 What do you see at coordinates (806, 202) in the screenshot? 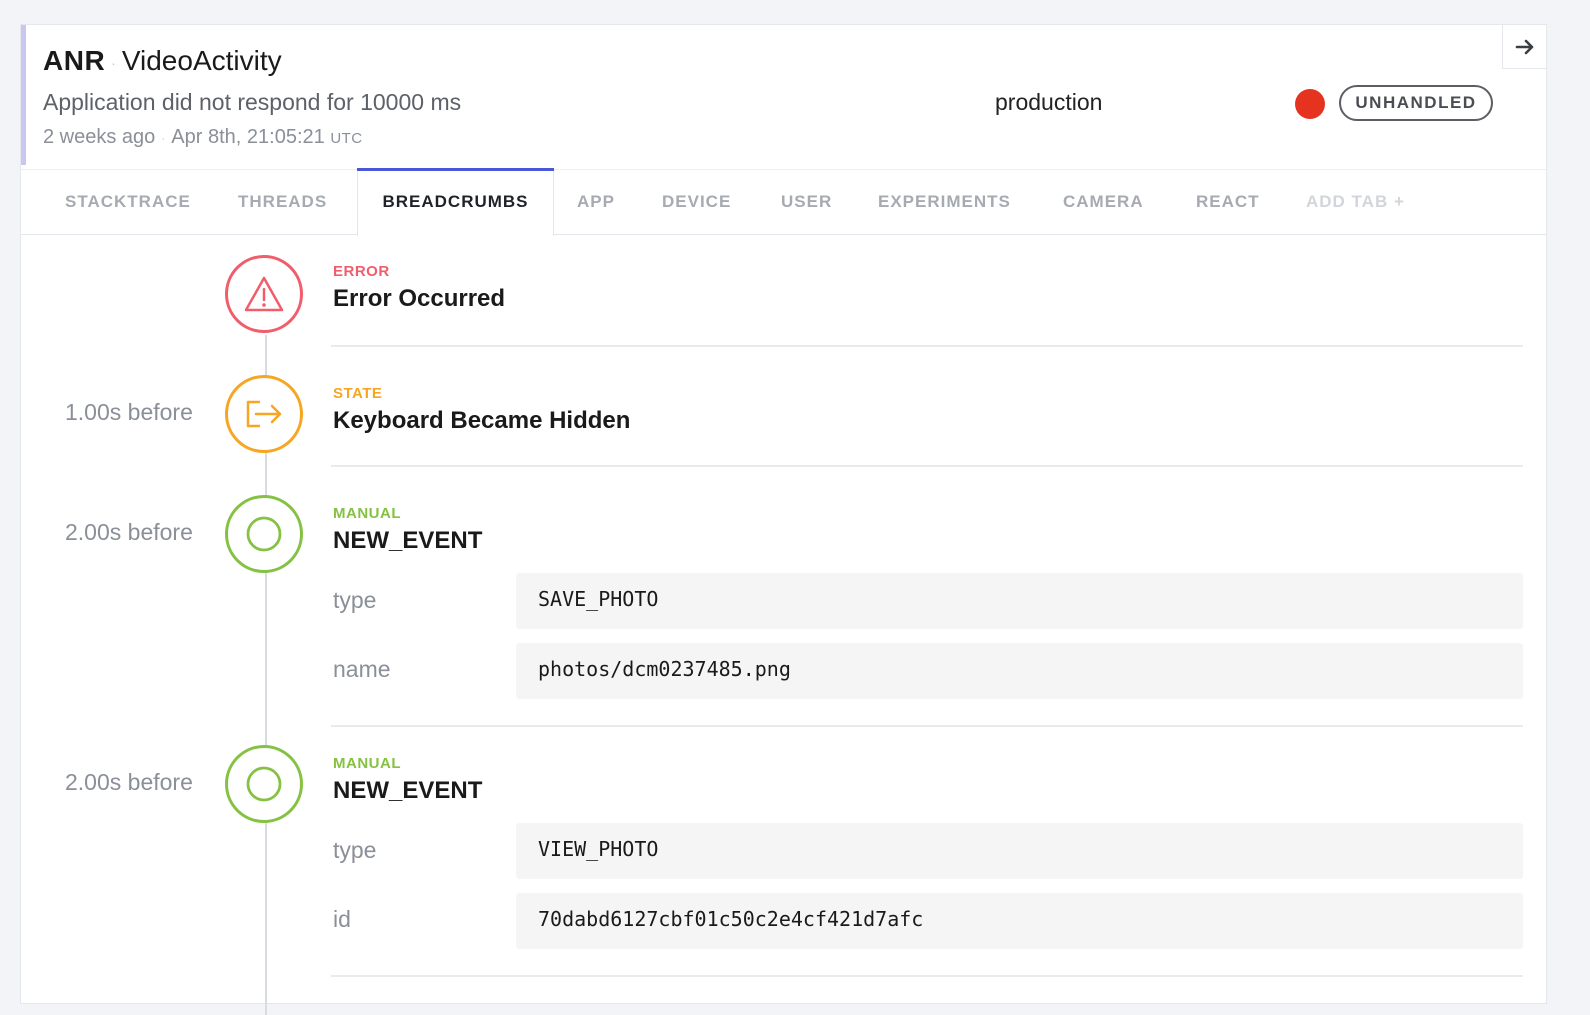
I see `tab-user: USER` at bounding box center [806, 202].